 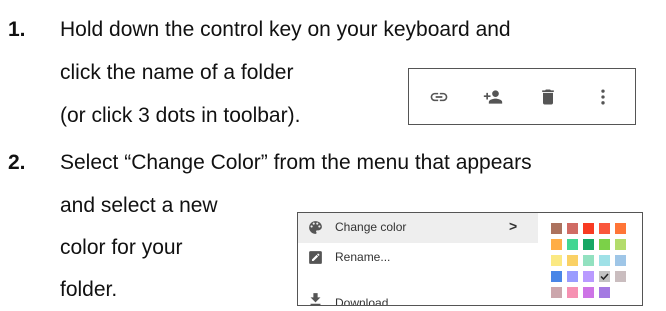 I want to click on menu-item-download: Download, so click(x=418, y=298).